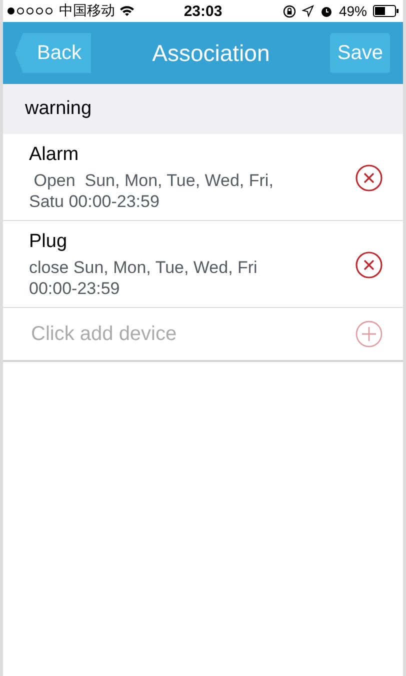 The width and height of the screenshot is (406, 676). Describe the element at coordinates (360, 53) in the screenshot. I see `save-button: Save` at that location.